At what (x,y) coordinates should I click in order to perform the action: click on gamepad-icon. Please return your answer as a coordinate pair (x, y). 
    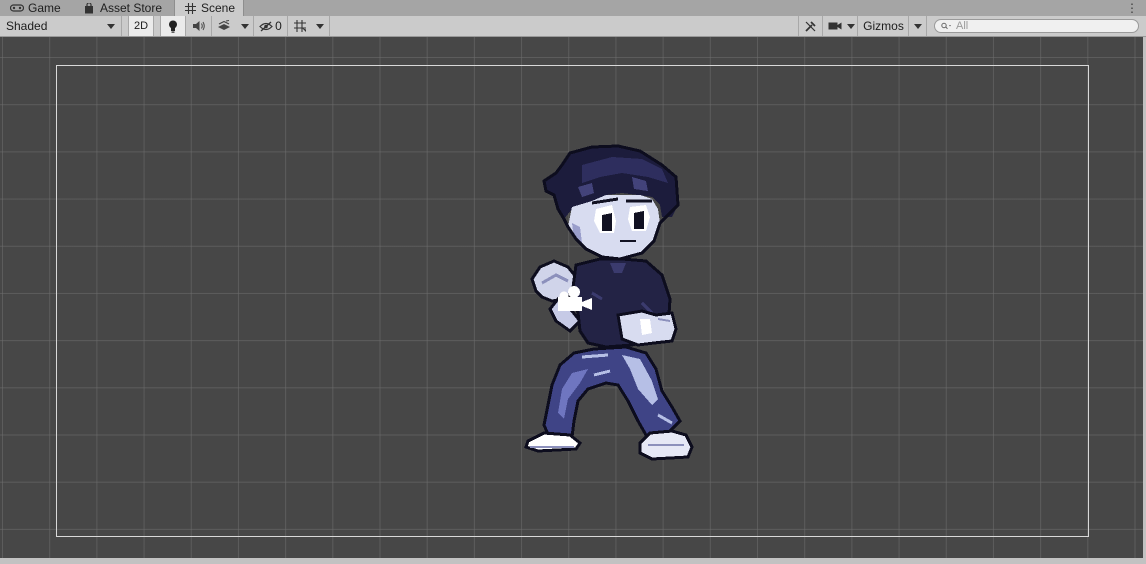
    Looking at the image, I should click on (17, 8).